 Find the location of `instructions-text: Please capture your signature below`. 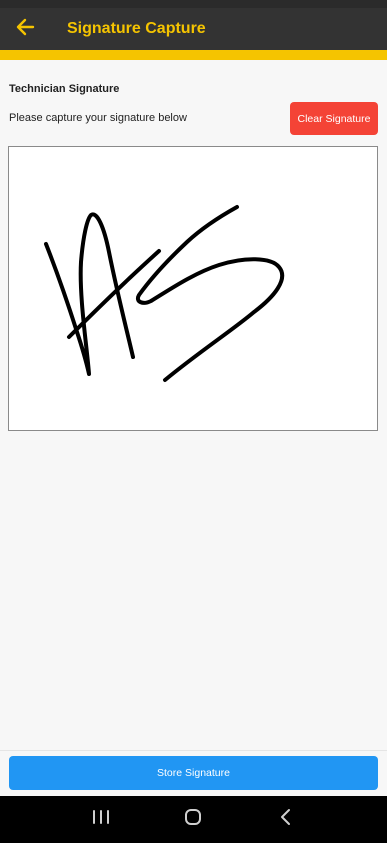

instructions-text: Please capture your signature below is located at coordinates (98, 118).